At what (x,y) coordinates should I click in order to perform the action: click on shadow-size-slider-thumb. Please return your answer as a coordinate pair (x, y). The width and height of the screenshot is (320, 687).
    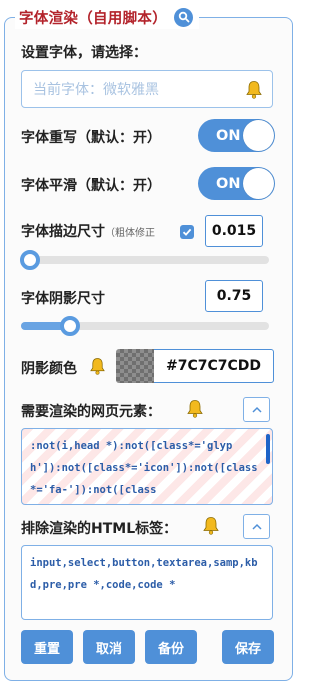
    Looking at the image, I should click on (70, 326).